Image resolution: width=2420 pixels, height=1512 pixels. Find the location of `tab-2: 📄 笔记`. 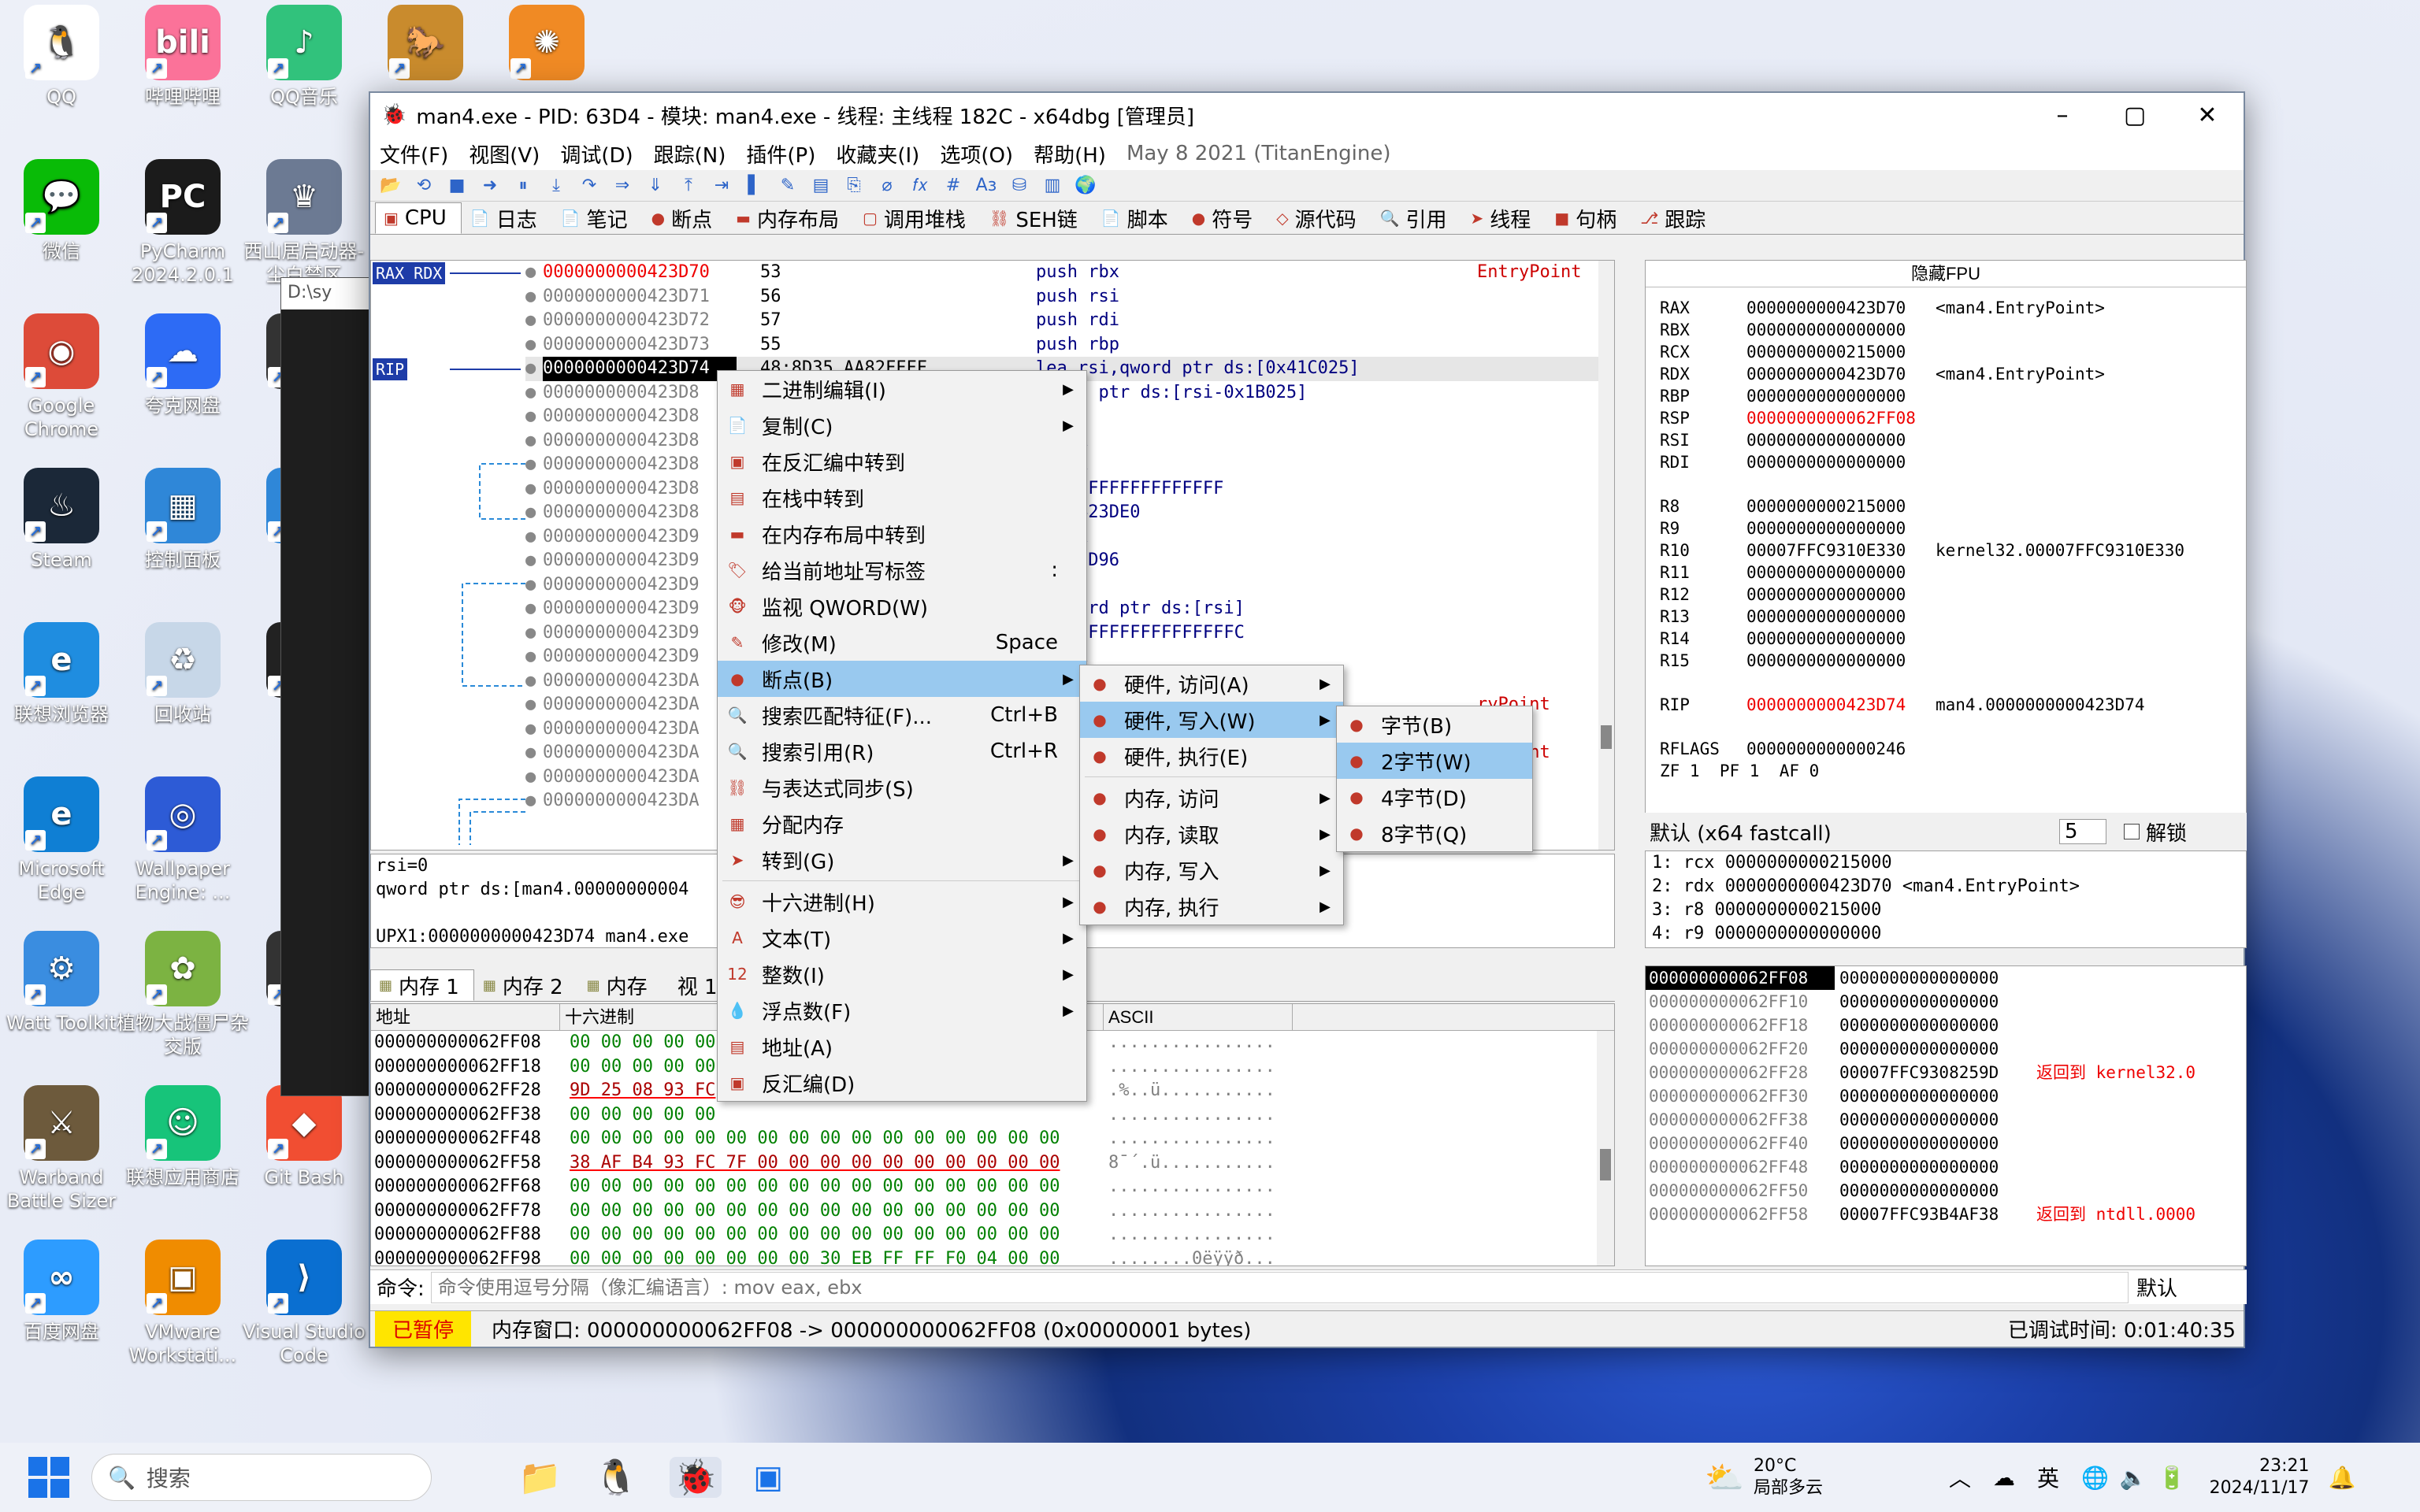

tab-2: 📄 笔记 is located at coordinates (597, 218).